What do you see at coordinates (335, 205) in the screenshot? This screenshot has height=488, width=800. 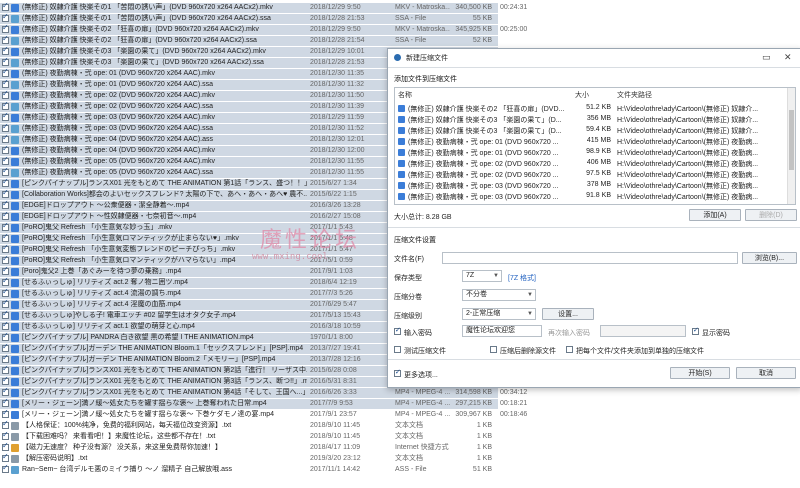 I see `file-date: 2016/3/26 13:28` at bounding box center [335, 205].